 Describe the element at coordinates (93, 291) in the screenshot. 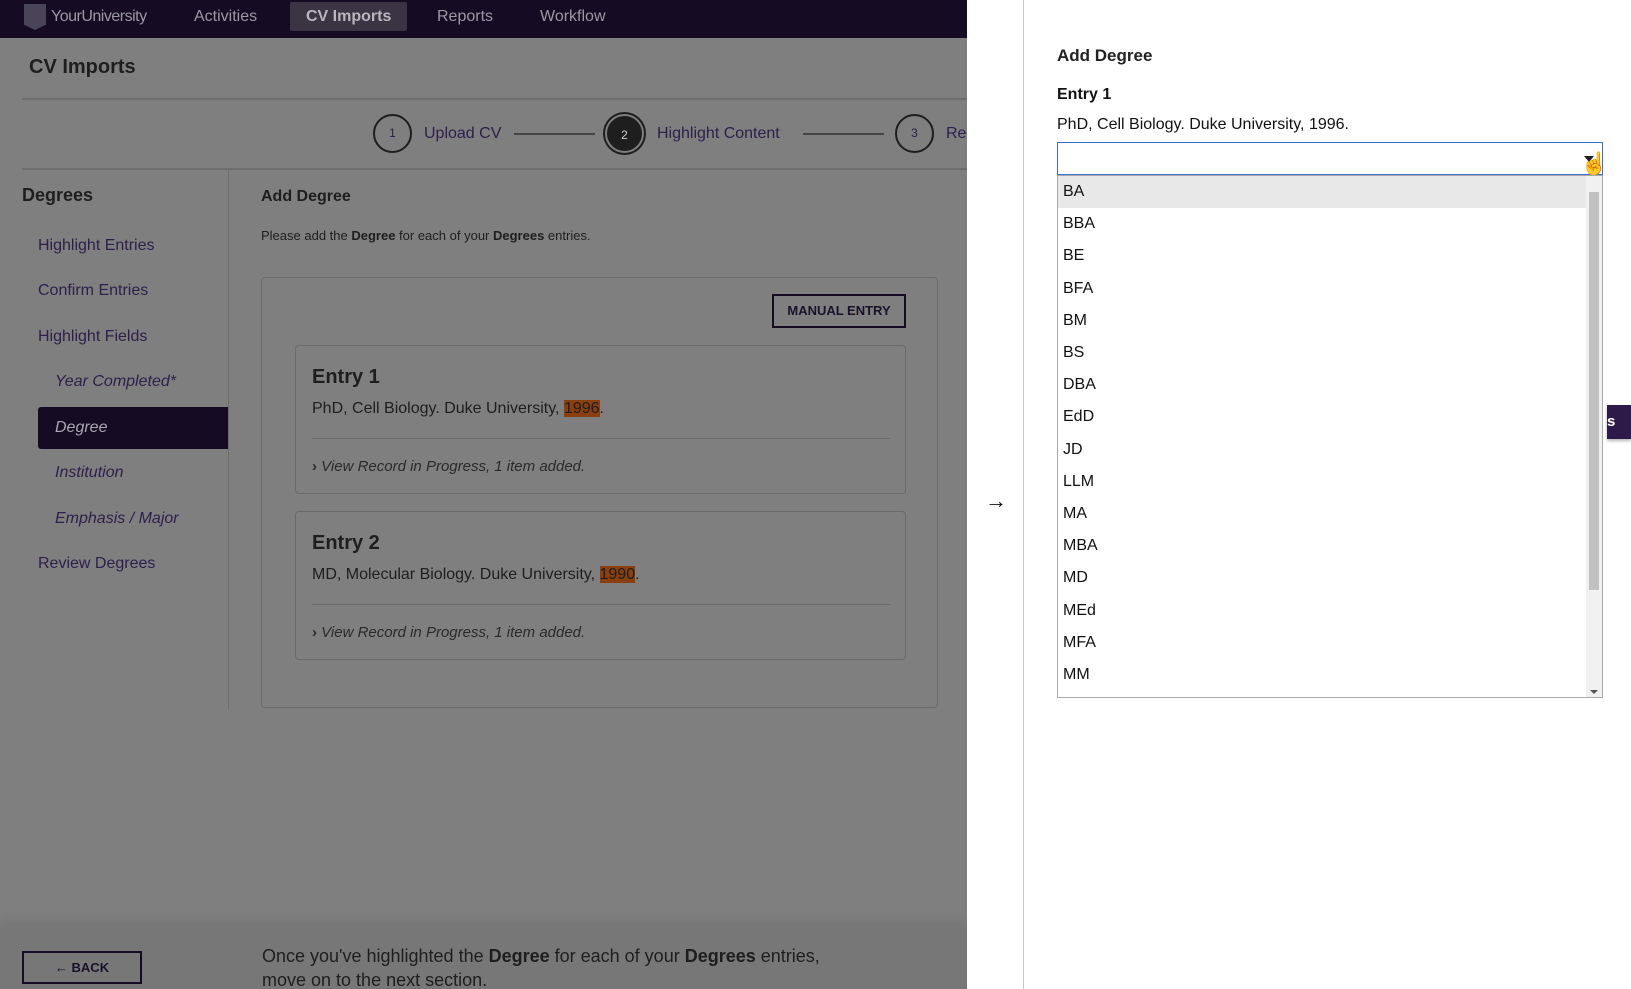

I see `sidebar-item-confirm-entries: Confirm Entries` at that location.